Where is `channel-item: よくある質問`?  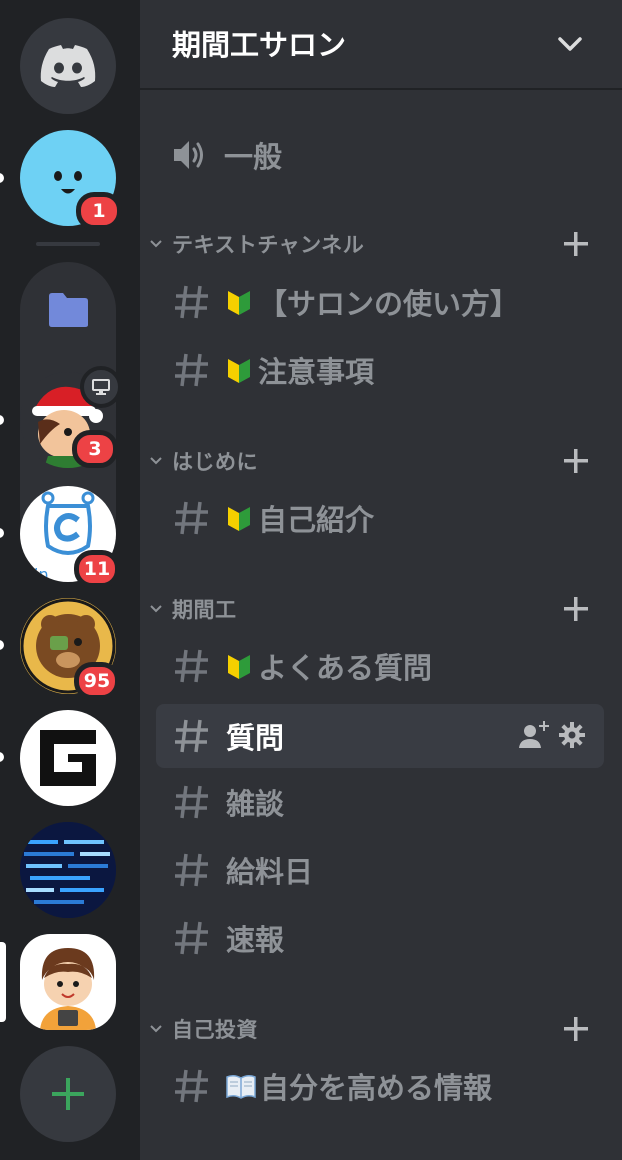
channel-item: よくある質問 is located at coordinates (380, 666).